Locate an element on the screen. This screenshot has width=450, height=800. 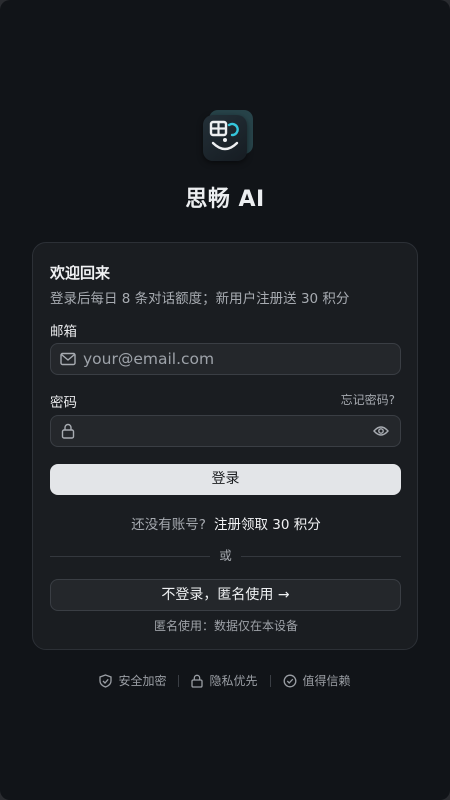
welcome-subtitle: 登录后每日 8 条对话额度；新用户注册送 30 积分 is located at coordinates (200, 299).